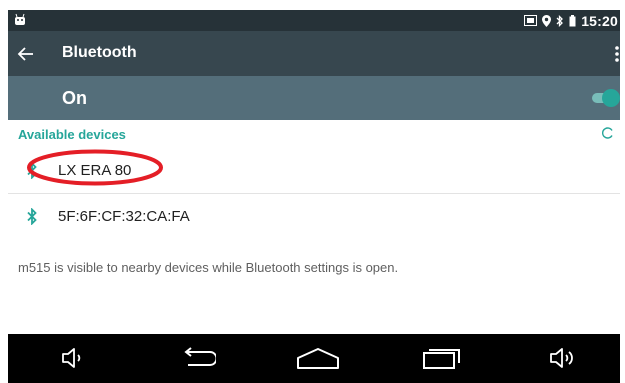 The image size is (625, 383). What do you see at coordinates (314, 53) in the screenshot?
I see `app-bar: Bluetooth` at bounding box center [314, 53].